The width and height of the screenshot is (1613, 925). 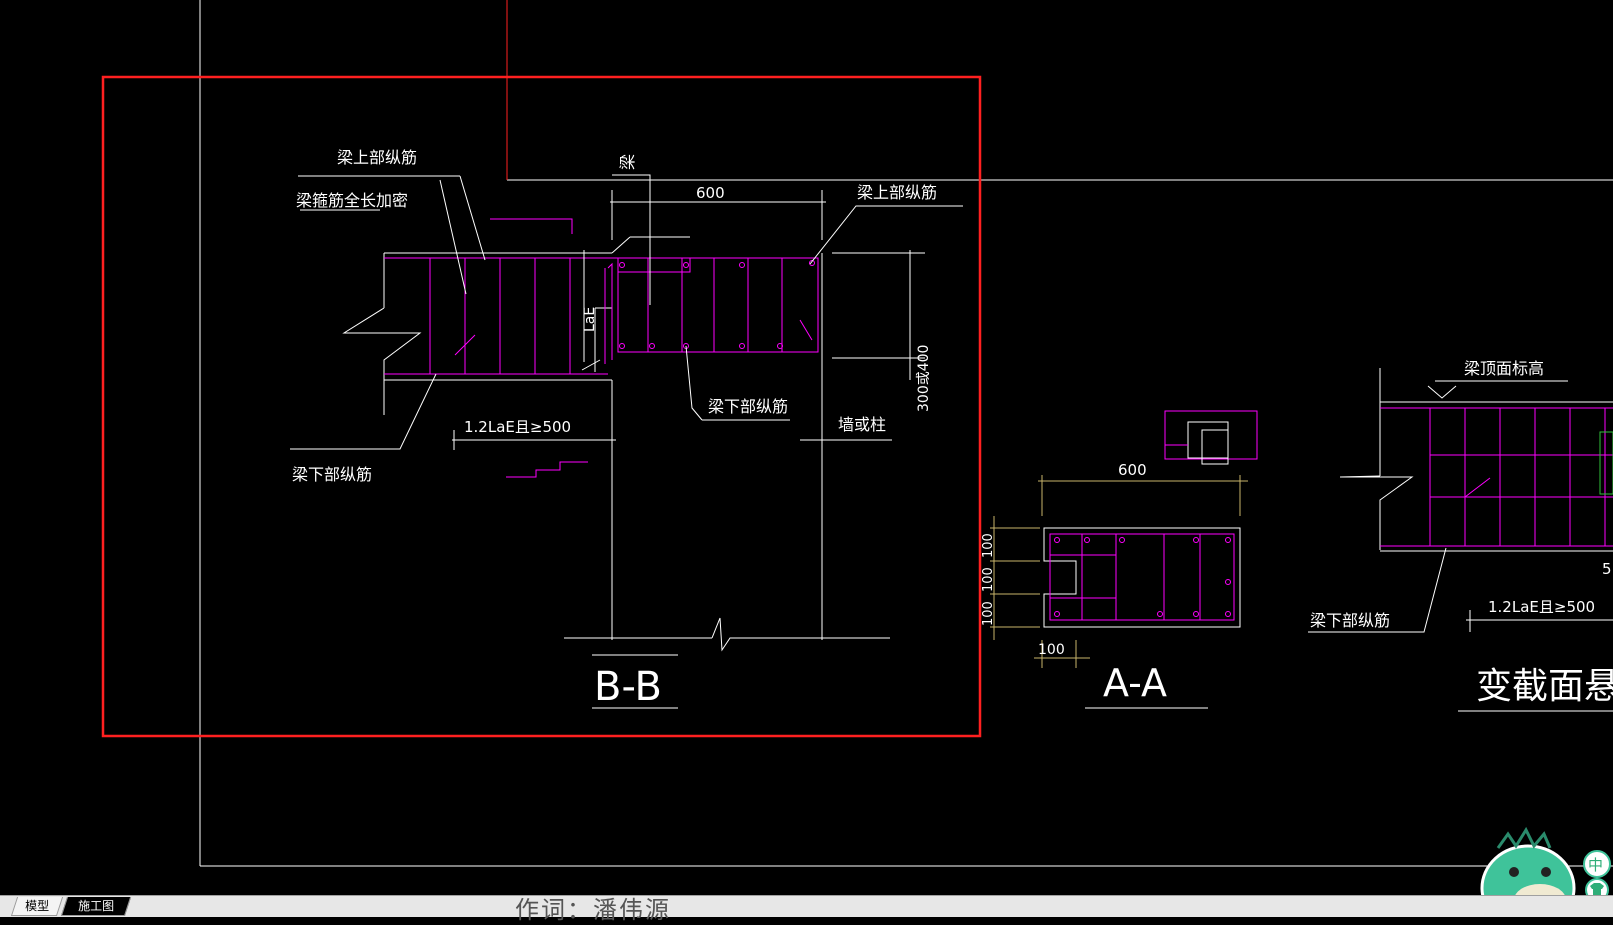 What do you see at coordinates (1051, 650) in the screenshot?
I see `aa-dim-100-bottom: 100` at bounding box center [1051, 650].